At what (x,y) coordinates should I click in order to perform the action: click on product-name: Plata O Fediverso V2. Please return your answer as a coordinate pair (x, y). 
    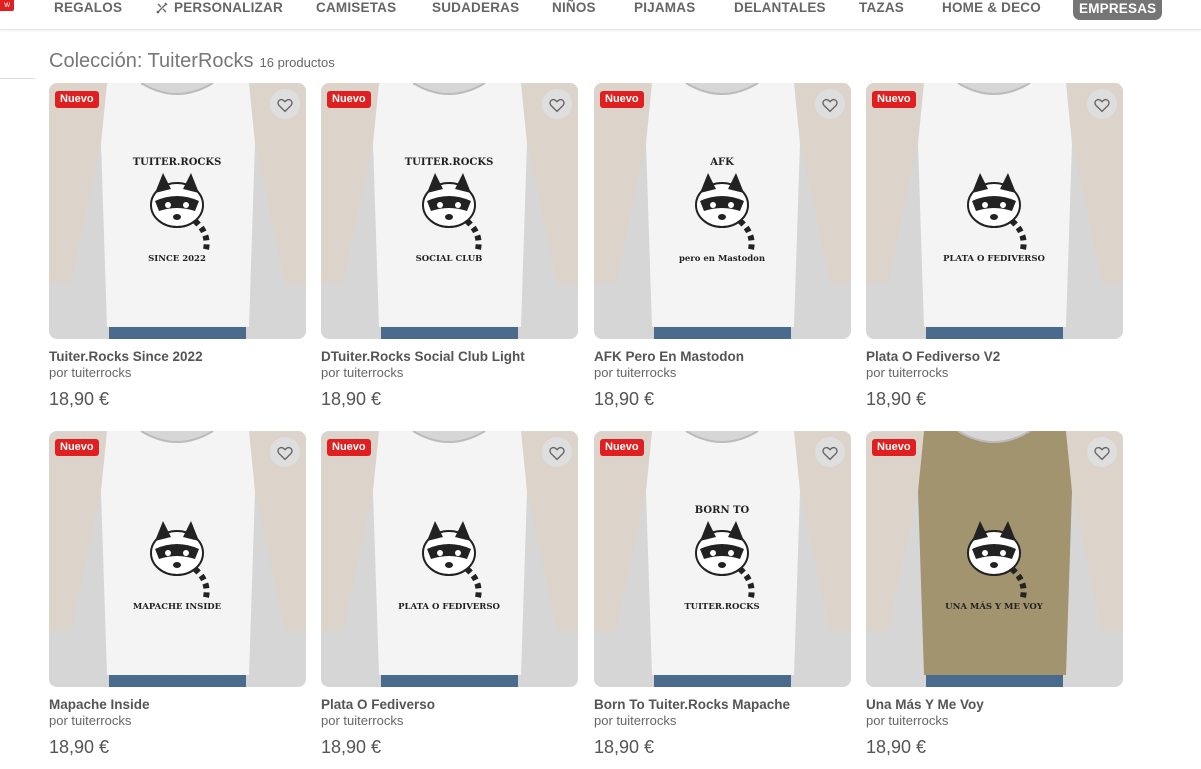
    Looking at the image, I should click on (933, 356).